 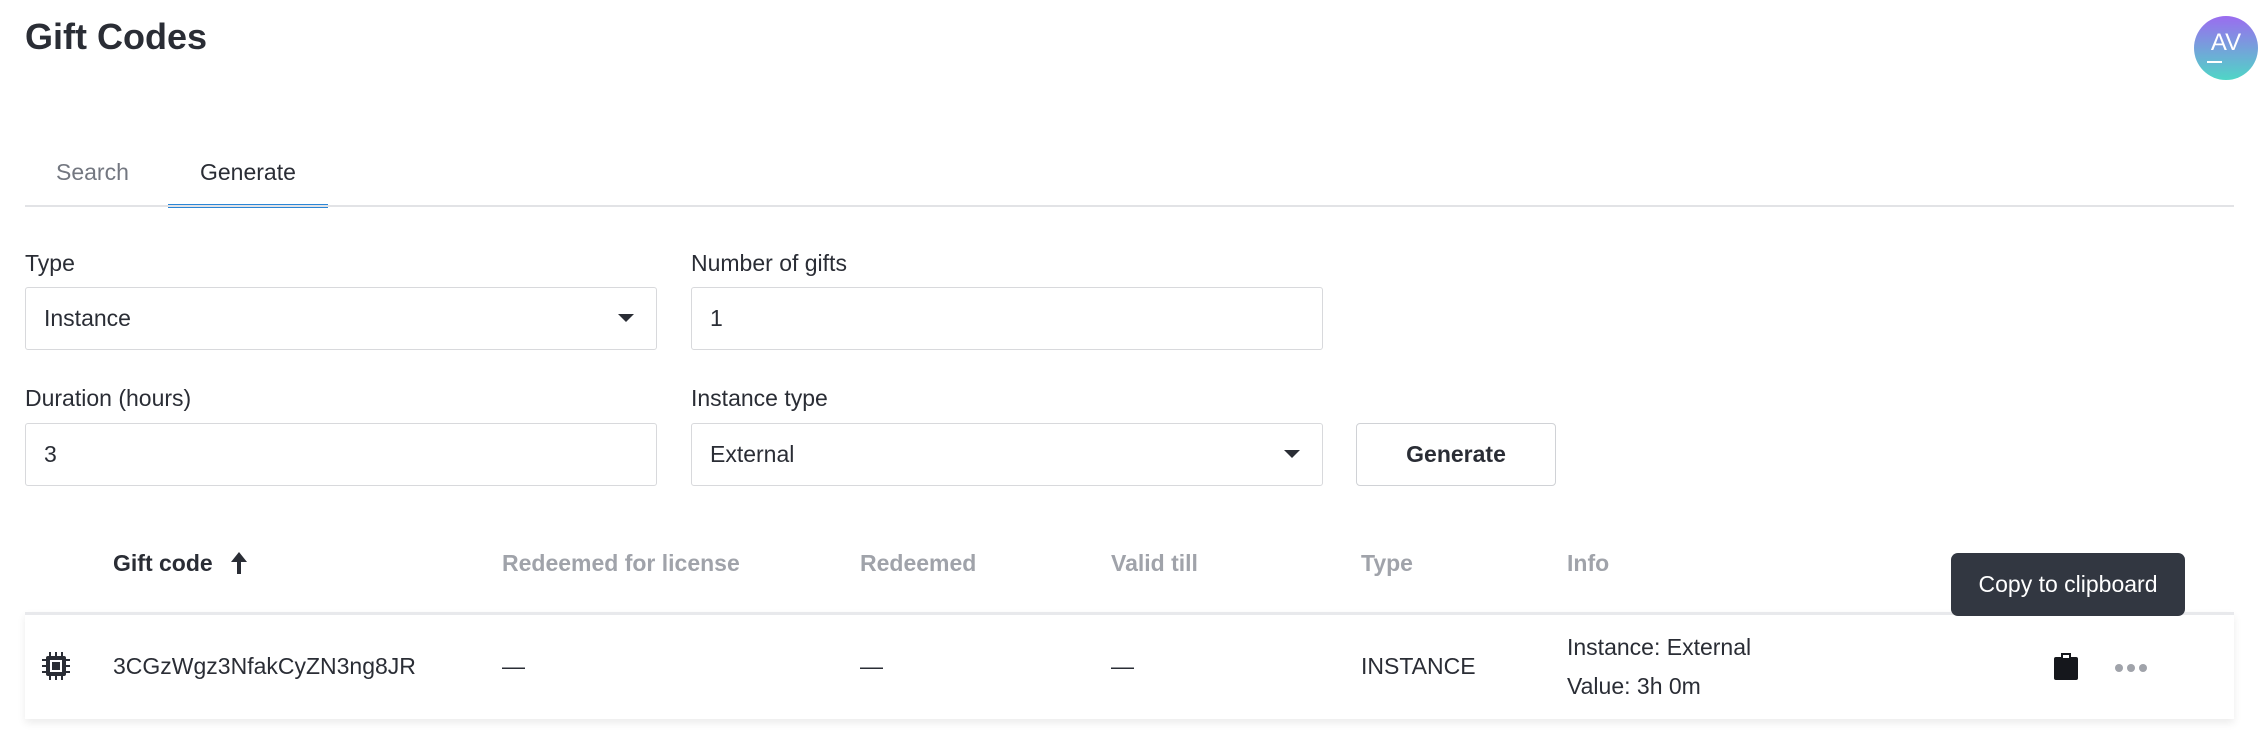 What do you see at coordinates (759, 398) in the screenshot?
I see `instance-type-label: Instance type` at bounding box center [759, 398].